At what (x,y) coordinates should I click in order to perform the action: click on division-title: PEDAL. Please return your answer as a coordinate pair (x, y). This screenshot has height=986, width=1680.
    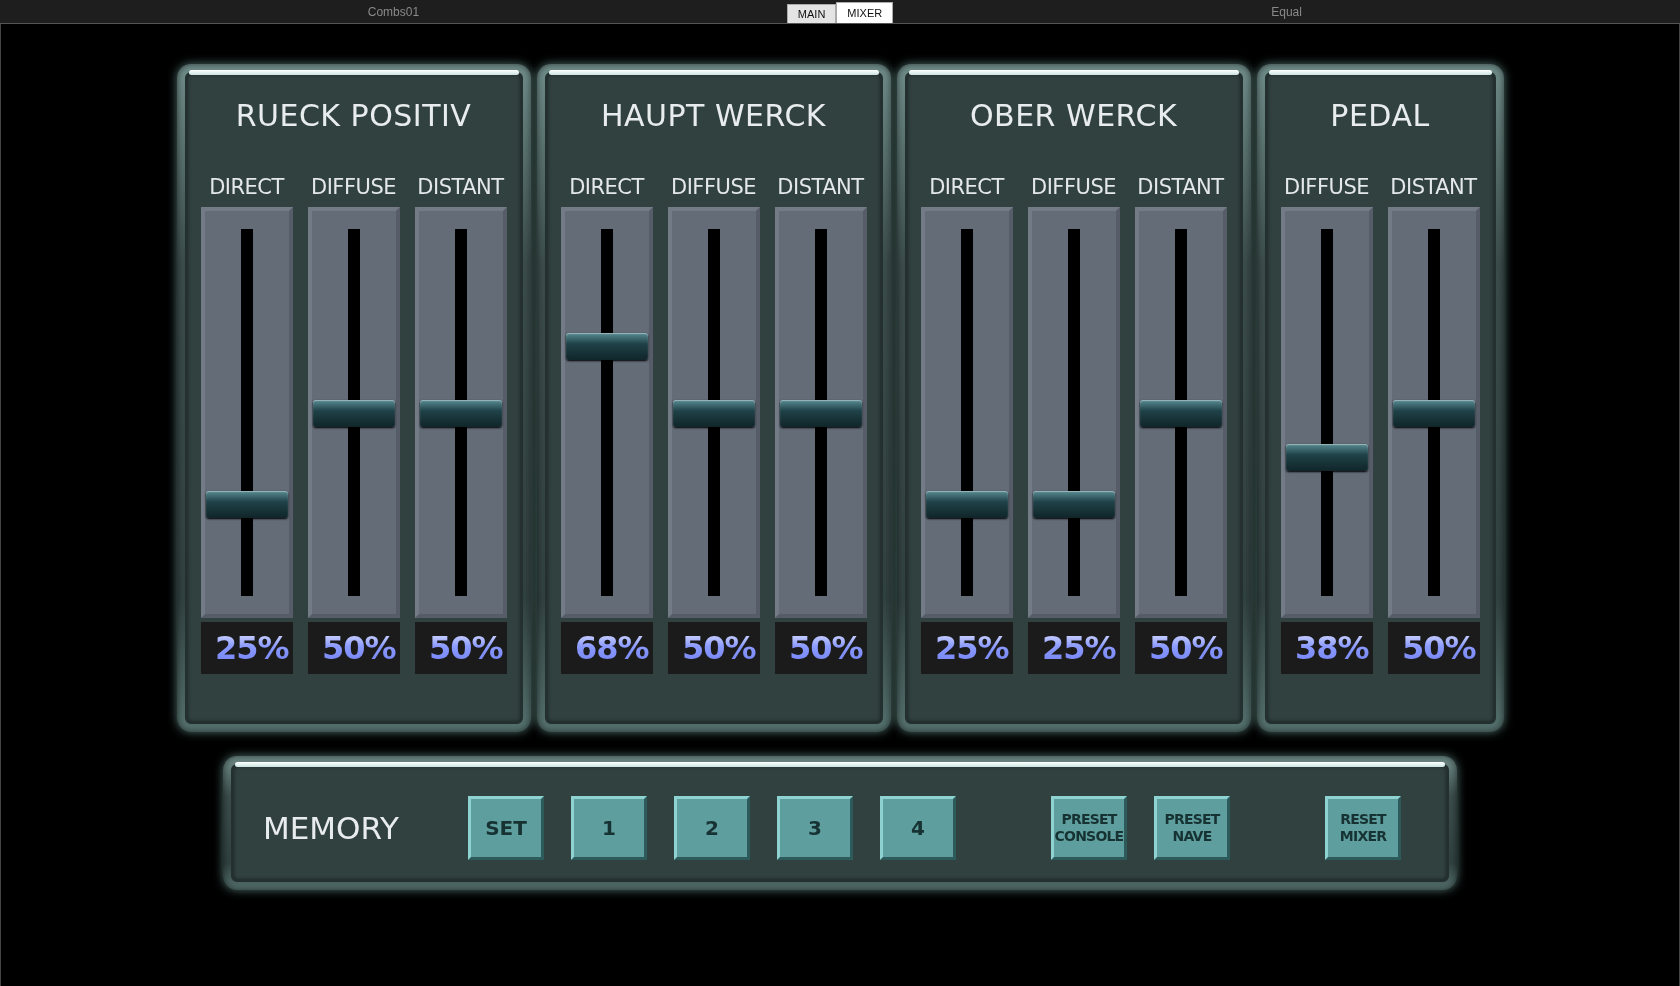
    Looking at the image, I should click on (1380, 115).